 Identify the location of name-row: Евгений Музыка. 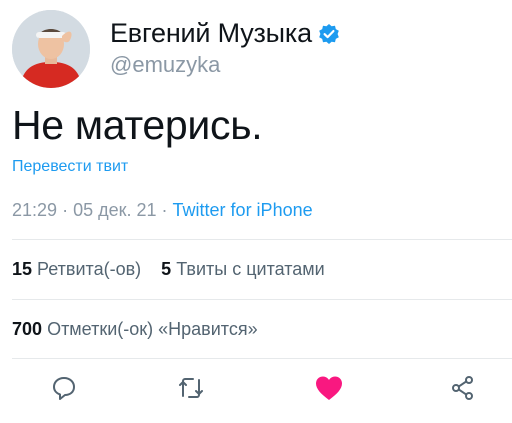
(225, 33).